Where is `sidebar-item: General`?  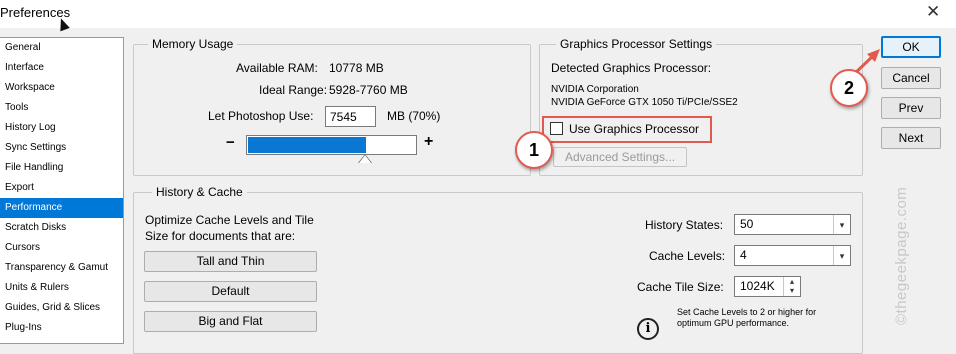
sidebar-item: General is located at coordinates (61, 48).